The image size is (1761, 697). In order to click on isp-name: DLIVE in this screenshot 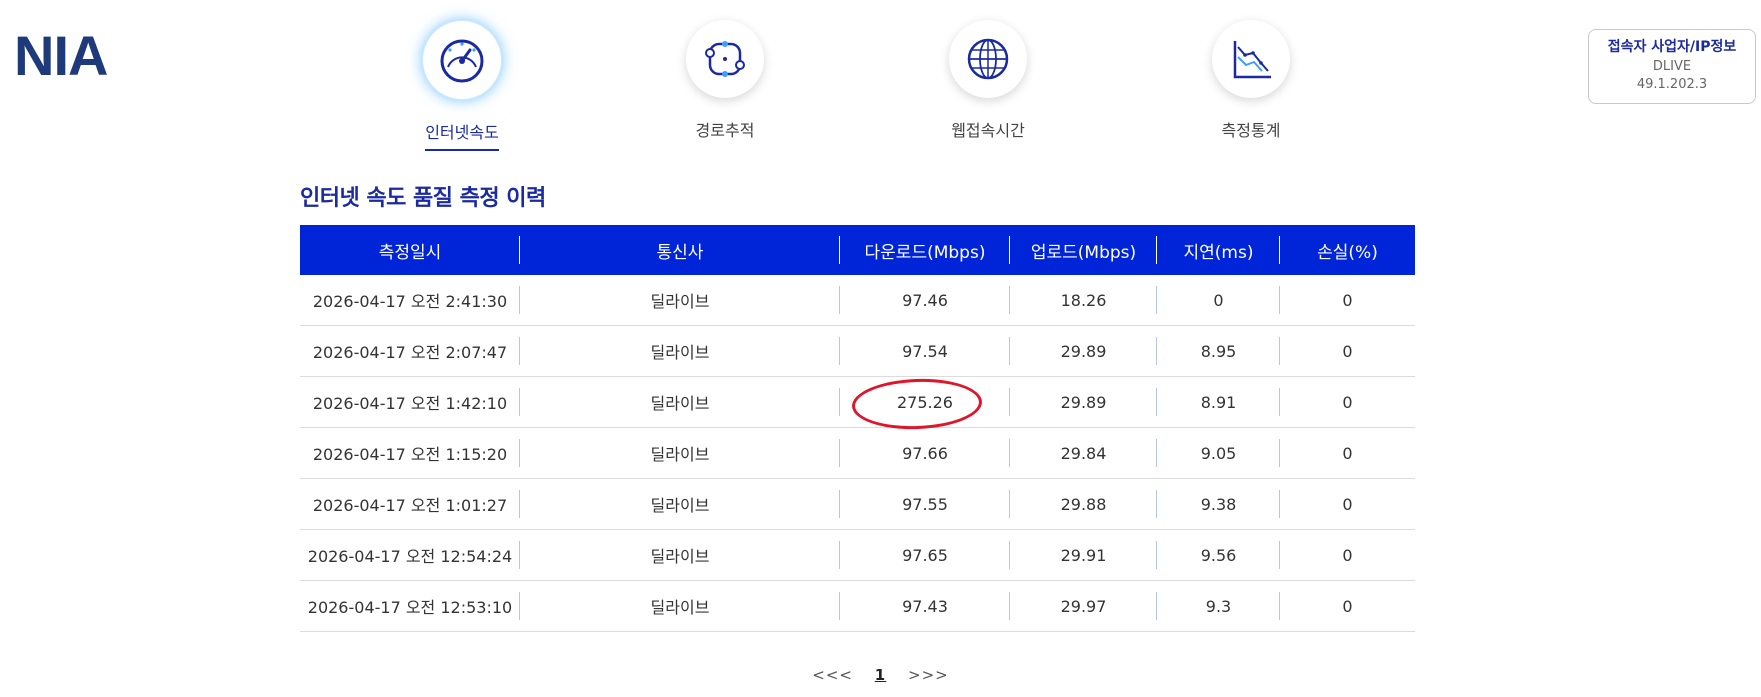, I will do `click(1672, 66)`.